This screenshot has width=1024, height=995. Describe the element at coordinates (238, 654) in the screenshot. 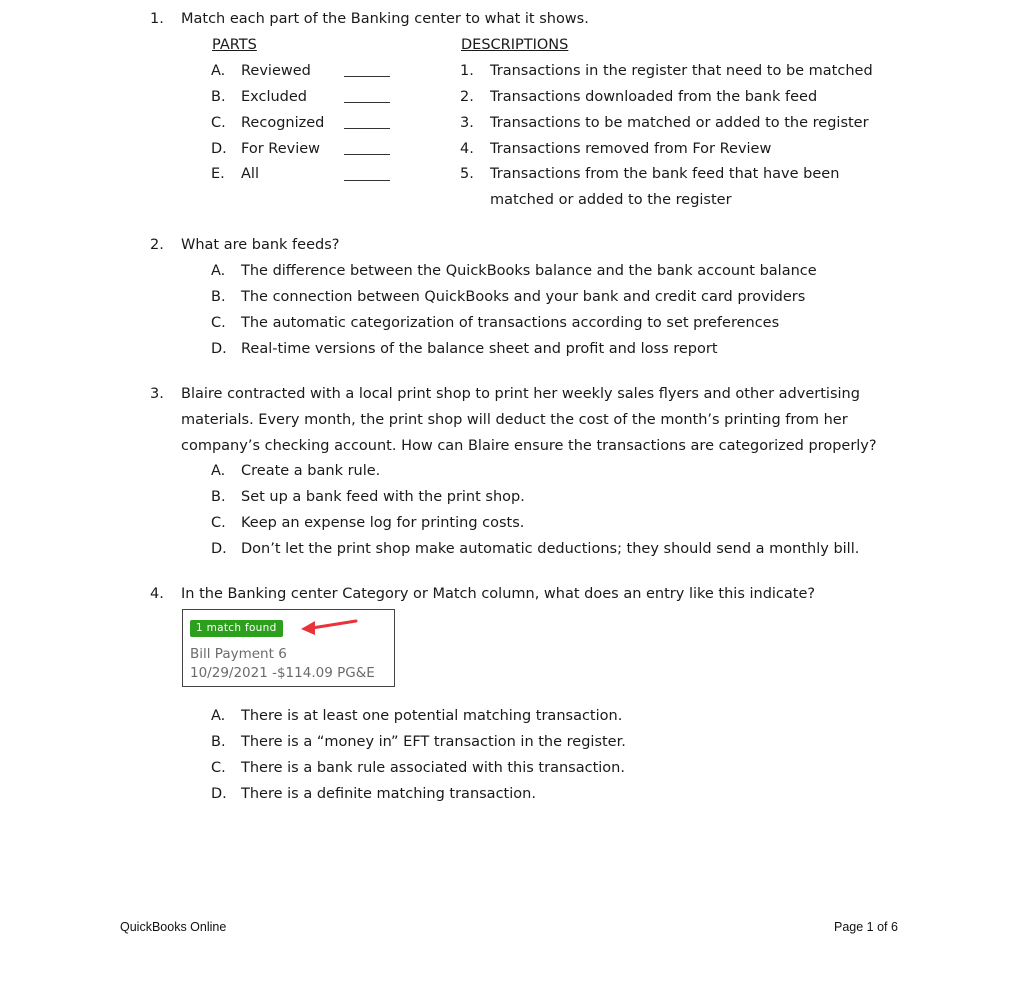

I see `bill-payment-label: Bill Payment 6` at that location.